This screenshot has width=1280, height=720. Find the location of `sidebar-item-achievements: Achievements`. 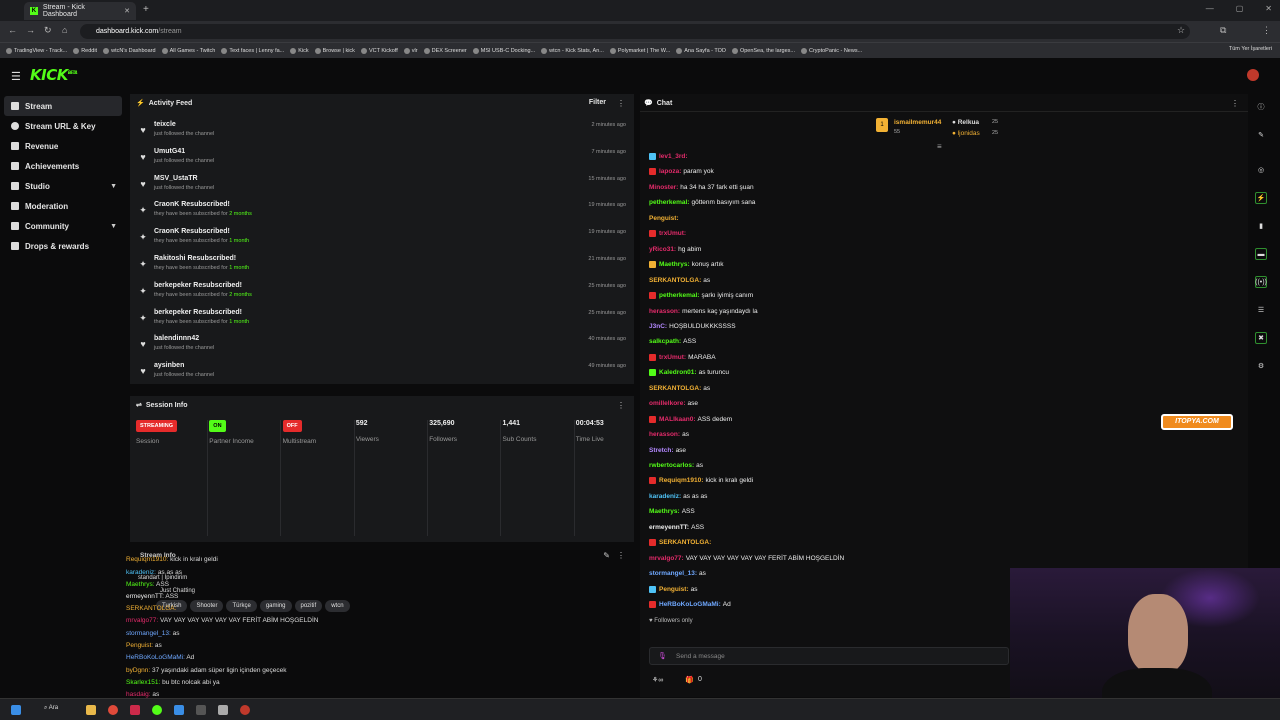

sidebar-item-achievements: Achievements is located at coordinates (63, 166).